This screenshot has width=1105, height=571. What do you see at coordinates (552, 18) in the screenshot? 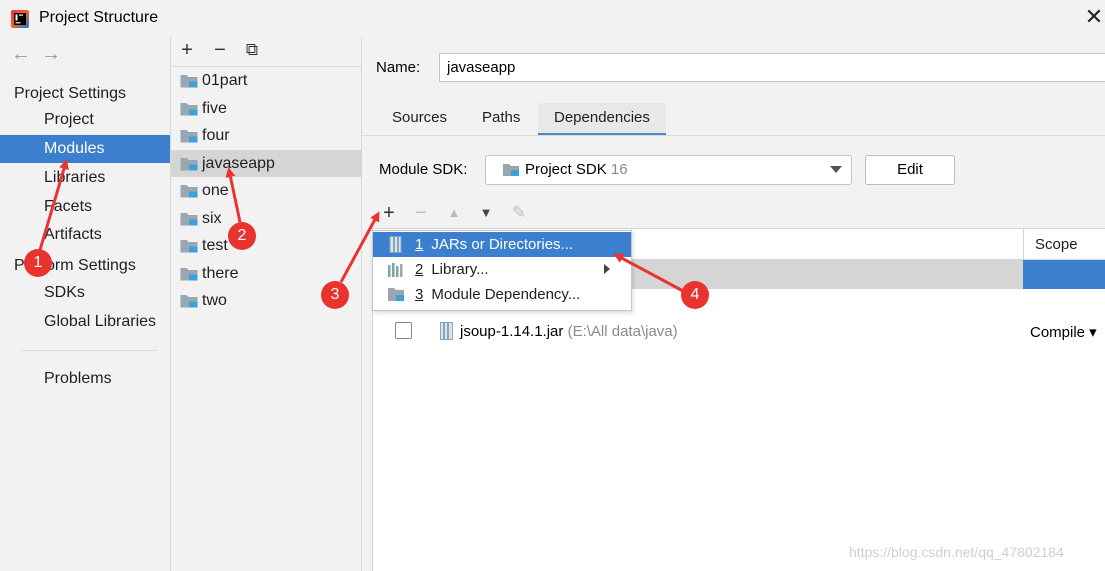
I see `title-bar` at bounding box center [552, 18].